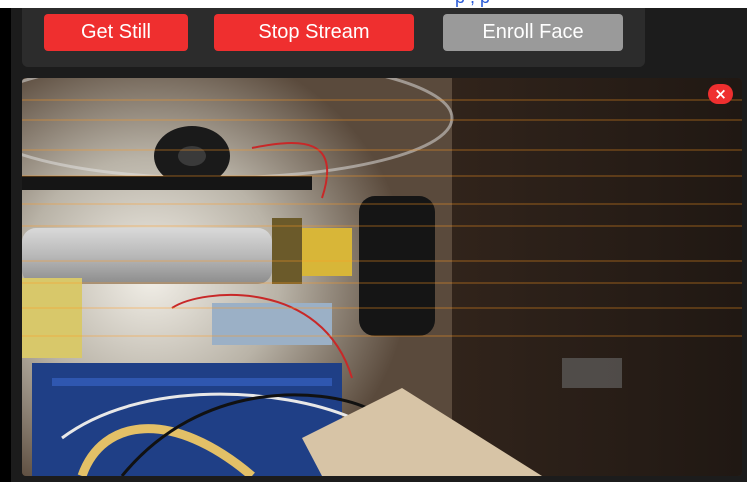 This screenshot has width=747, height=482. What do you see at coordinates (533, 32) in the screenshot?
I see `enroll-face-button: Enroll Face` at bounding box center [533, 32].